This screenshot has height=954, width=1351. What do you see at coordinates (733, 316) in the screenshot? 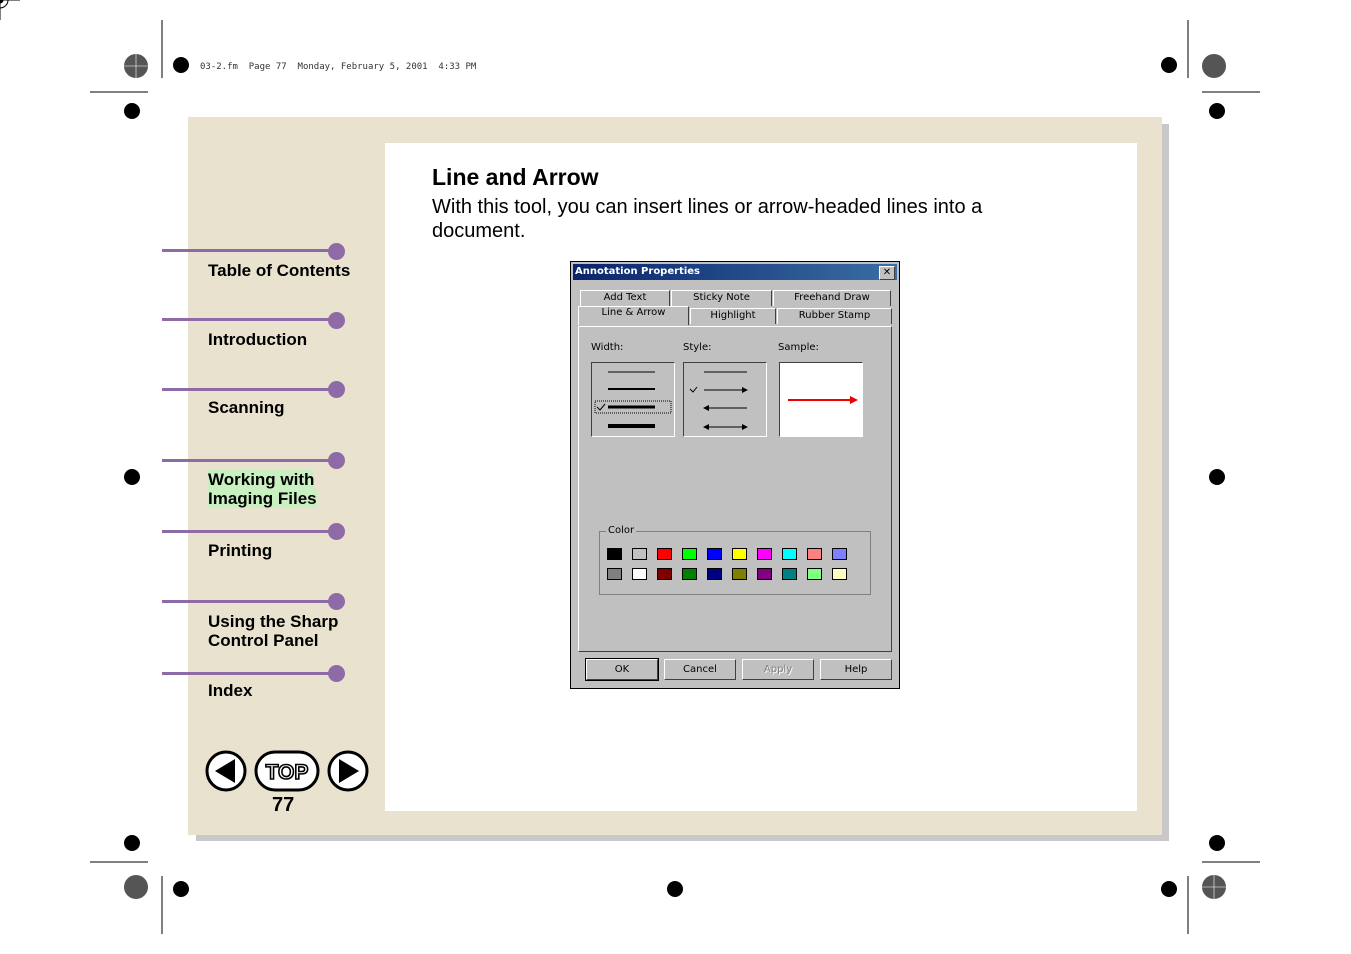
I see `tab-highlight: Highlight` at bounding box center [733, 316].